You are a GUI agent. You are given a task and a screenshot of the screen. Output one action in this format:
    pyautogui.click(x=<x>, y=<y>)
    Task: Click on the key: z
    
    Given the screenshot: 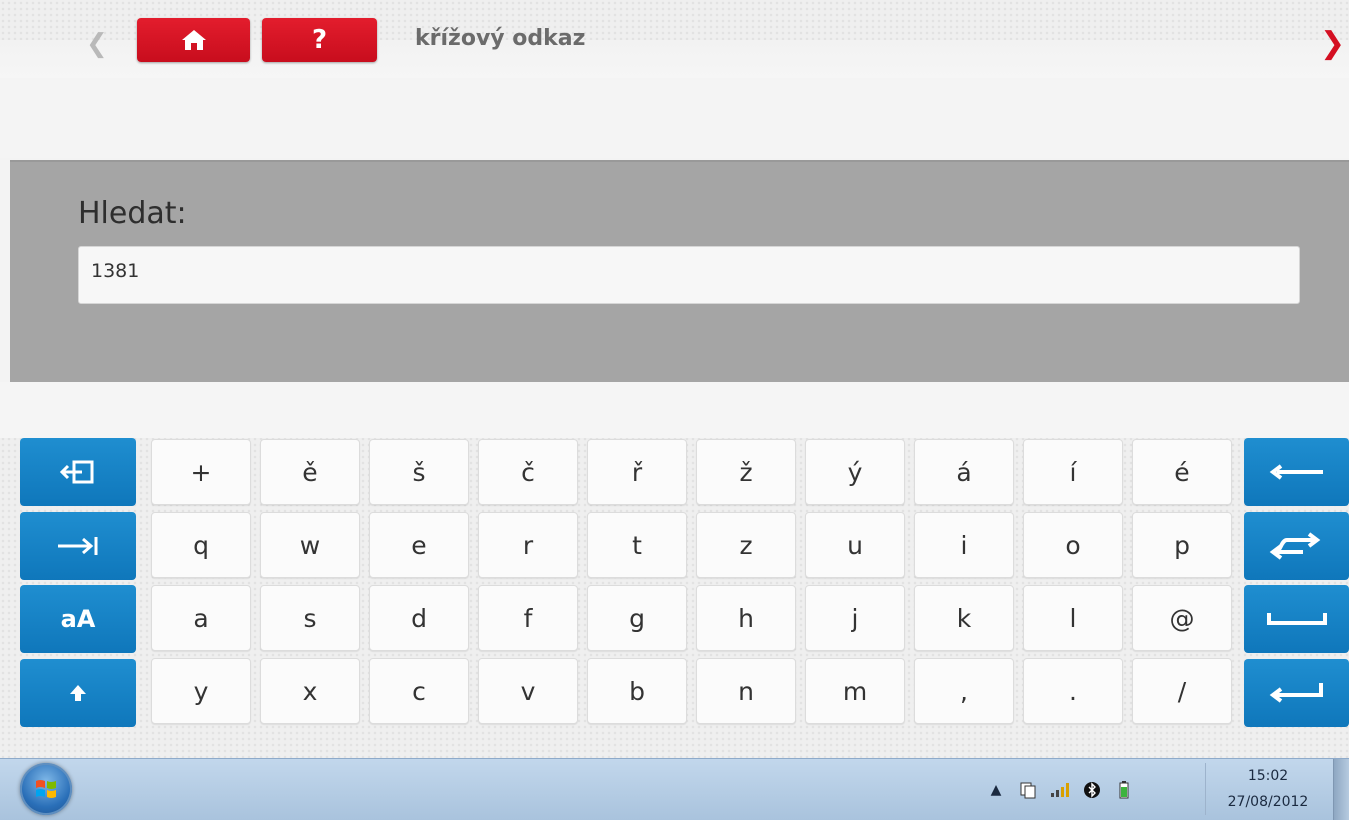 What is the action you would take?
    pyautogui.click(x=746, y=545)
    